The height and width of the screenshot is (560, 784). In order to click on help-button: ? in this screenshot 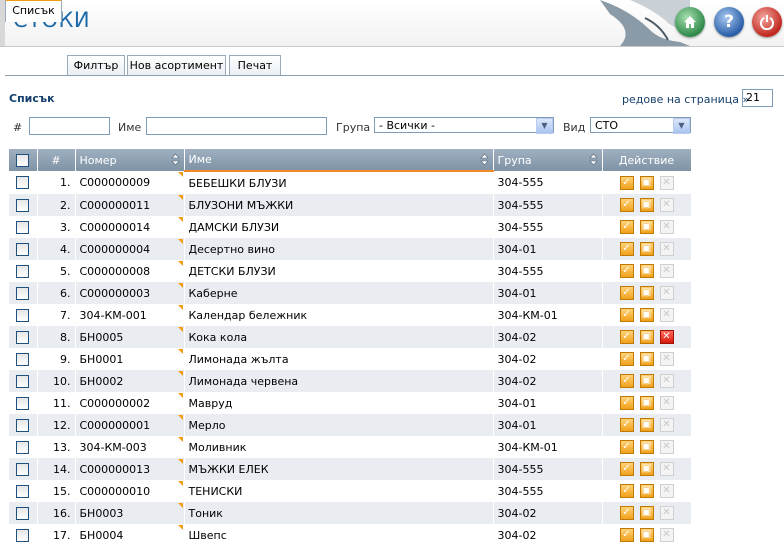, I will do `click(729, 22)`.